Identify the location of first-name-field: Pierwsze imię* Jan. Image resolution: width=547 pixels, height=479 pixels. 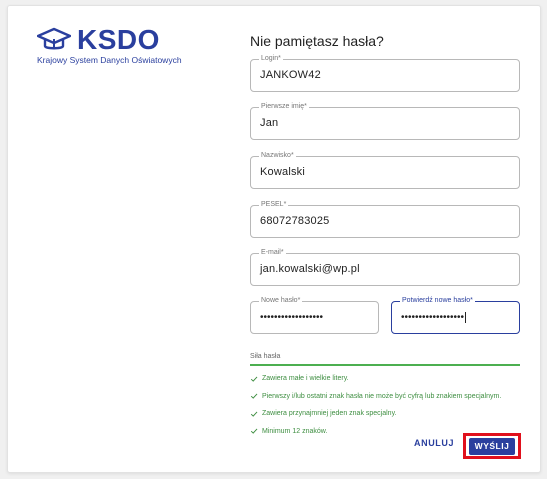
(385, 121).